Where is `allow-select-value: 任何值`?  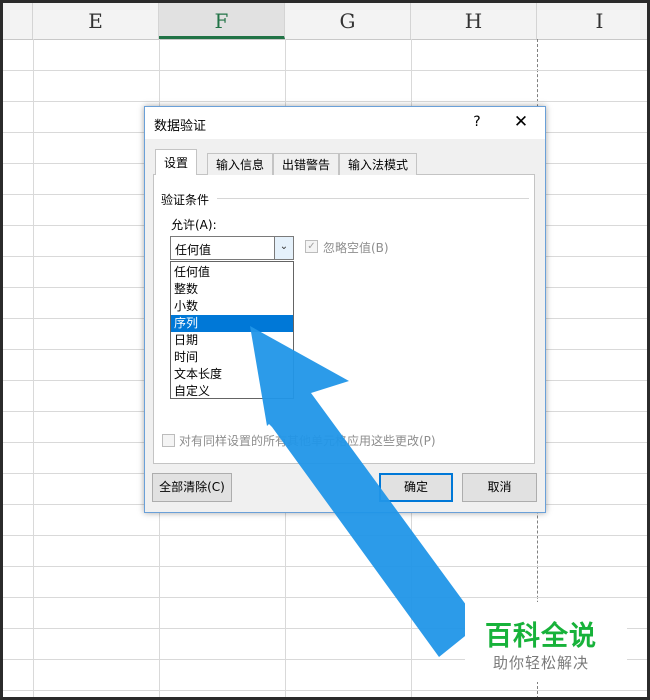
allow-select-value: 任何值 is located at coordinates (193, 250).